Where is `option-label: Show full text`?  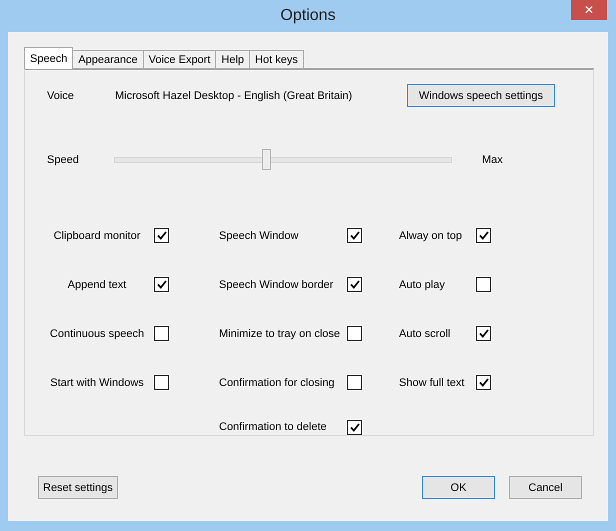
option-label: Show full text is located at coordinates (432, 382).